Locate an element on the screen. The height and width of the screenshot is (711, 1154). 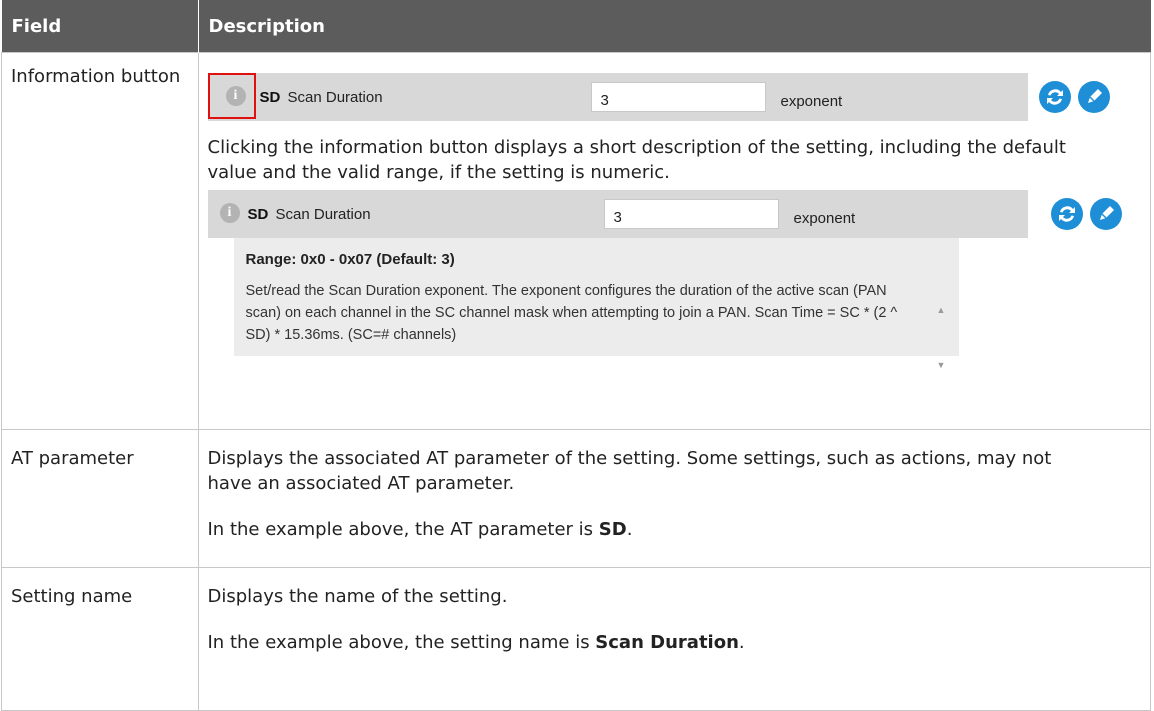
field-cell: Information button is located at coordinates (100, 241).